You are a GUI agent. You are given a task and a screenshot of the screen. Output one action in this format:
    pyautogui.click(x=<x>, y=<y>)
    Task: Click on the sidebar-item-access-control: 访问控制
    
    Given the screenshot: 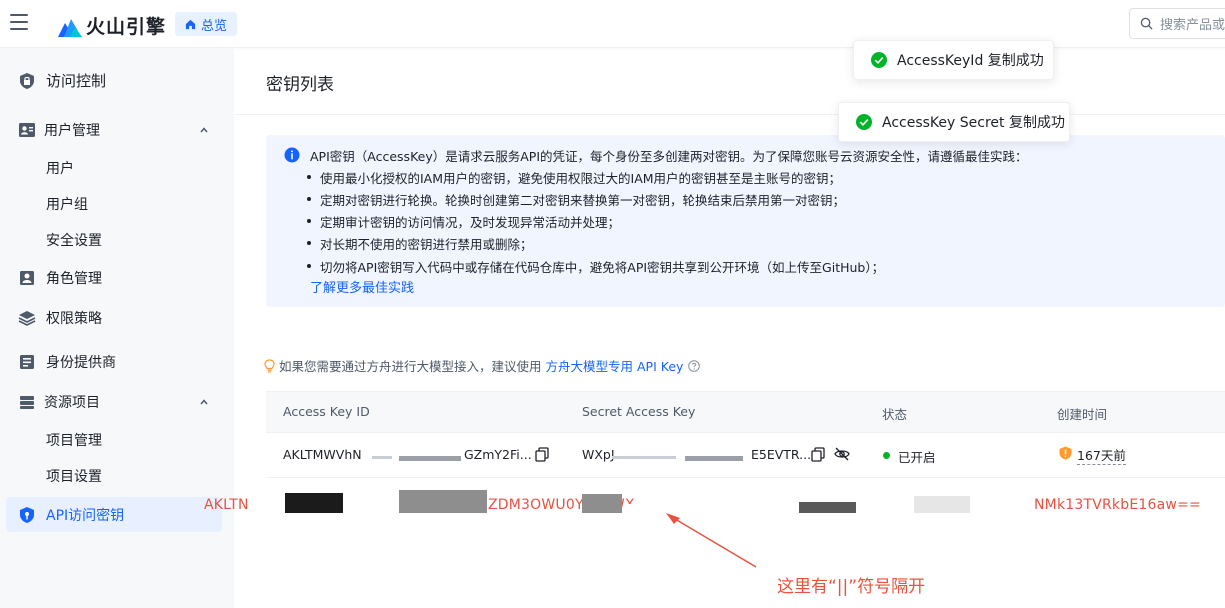 What is the action you would take?
    pyautogui.click(x=117, y=80)
    